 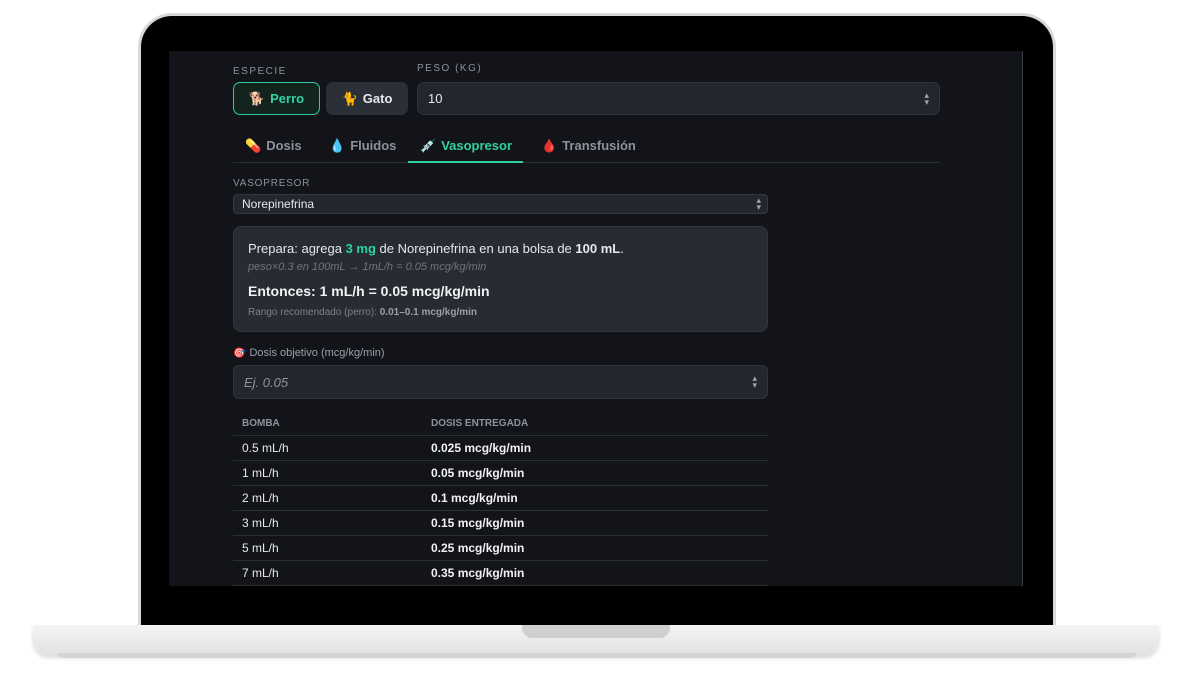 What do you see at coordinates (595, 523) in the screenshot?
I see `dose-cell: 0.15 mcg/kg/min` at bounding box center [595, 523].